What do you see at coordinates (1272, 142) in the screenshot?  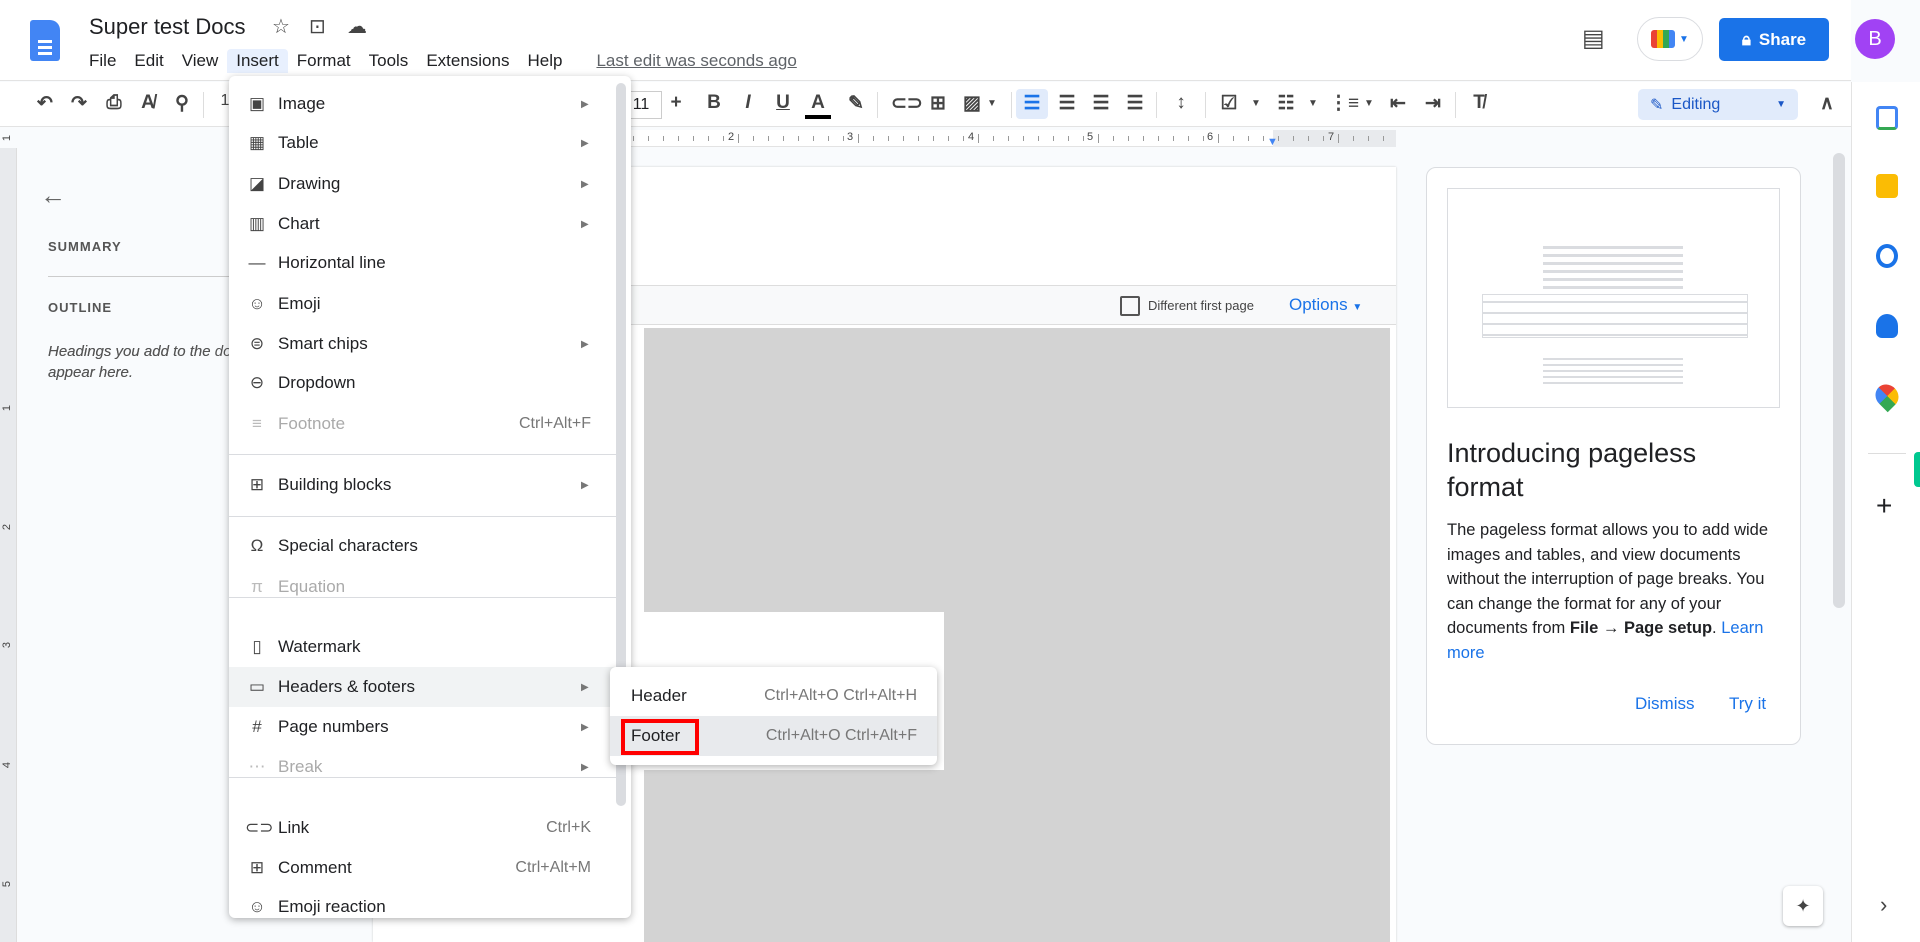 I see `right-indent-marker-icon: ▼` at bounding box center [1272, 142].